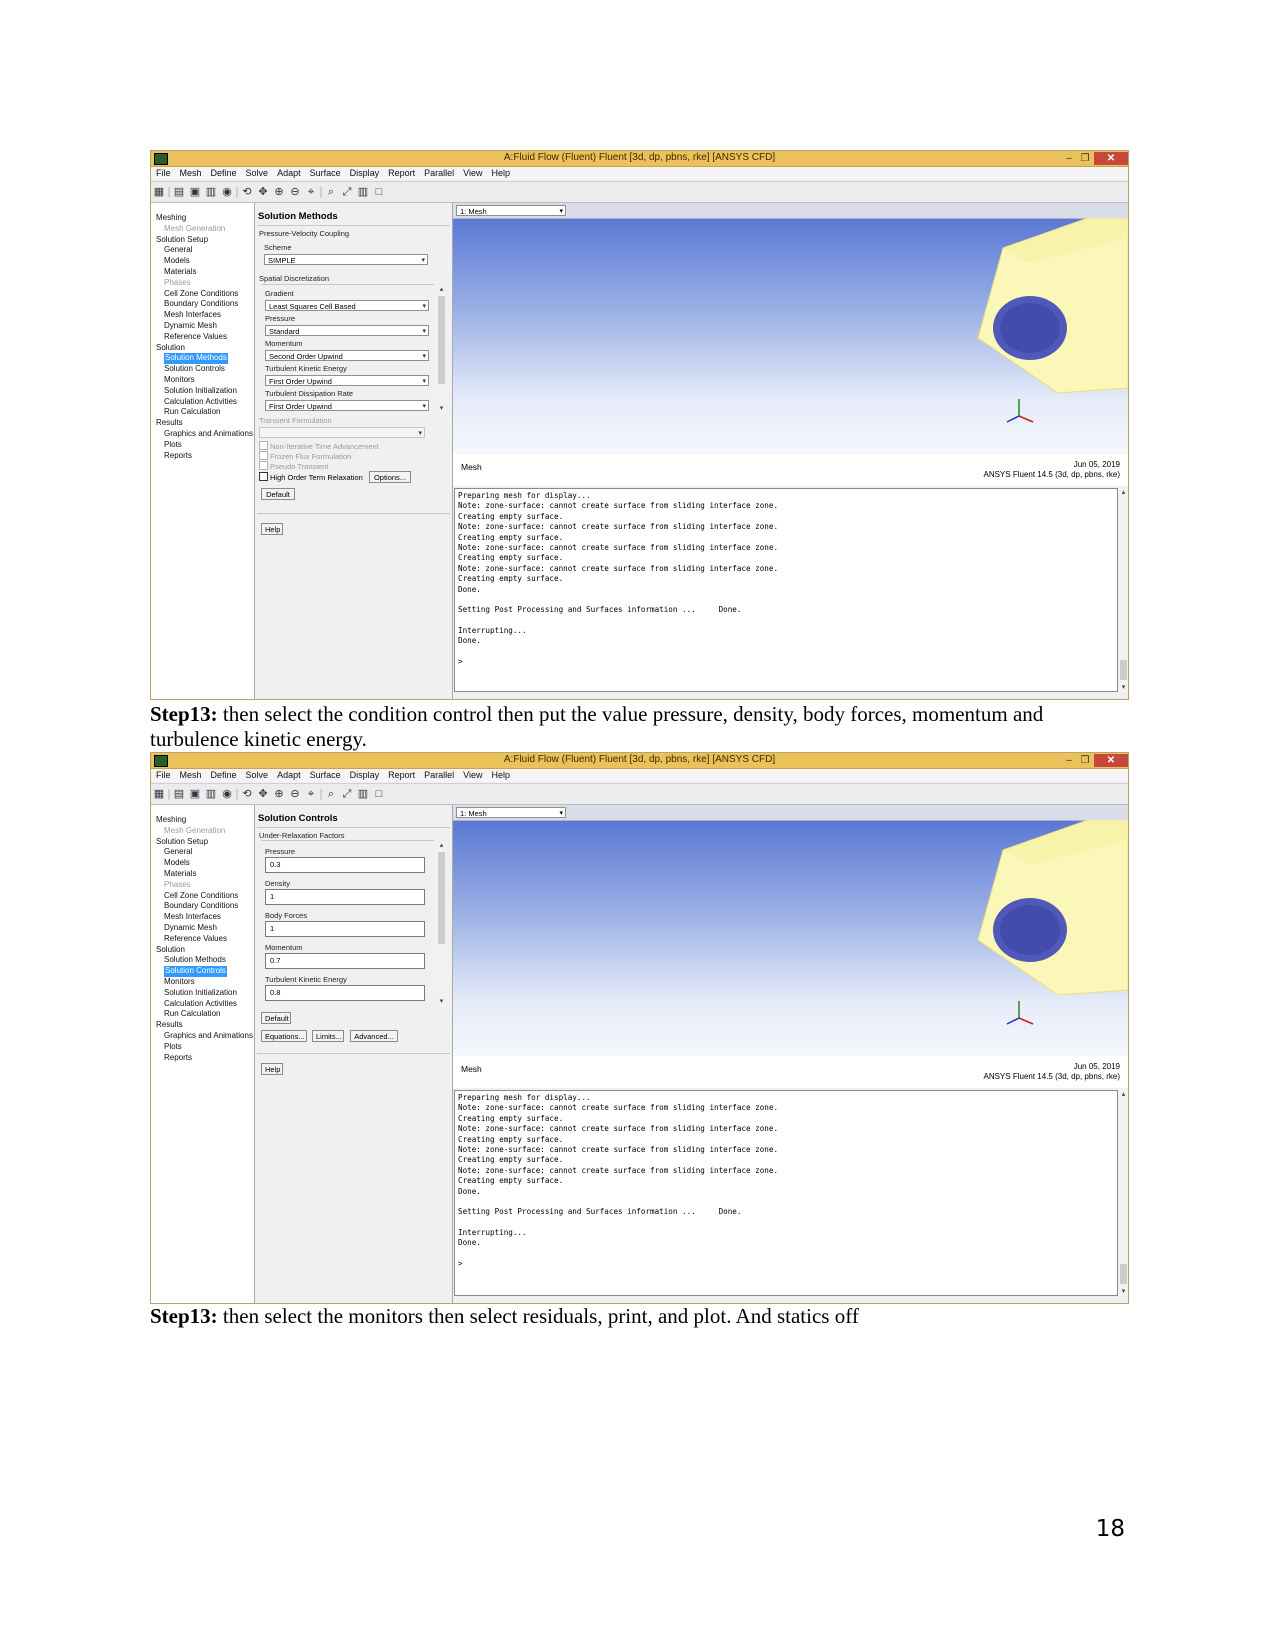 This screenshot has width=1275, height=1650. What do you see at coordinates (365, 775) in the screenshot?
I see `menu-display: Display` at bounding box center [365, 775].